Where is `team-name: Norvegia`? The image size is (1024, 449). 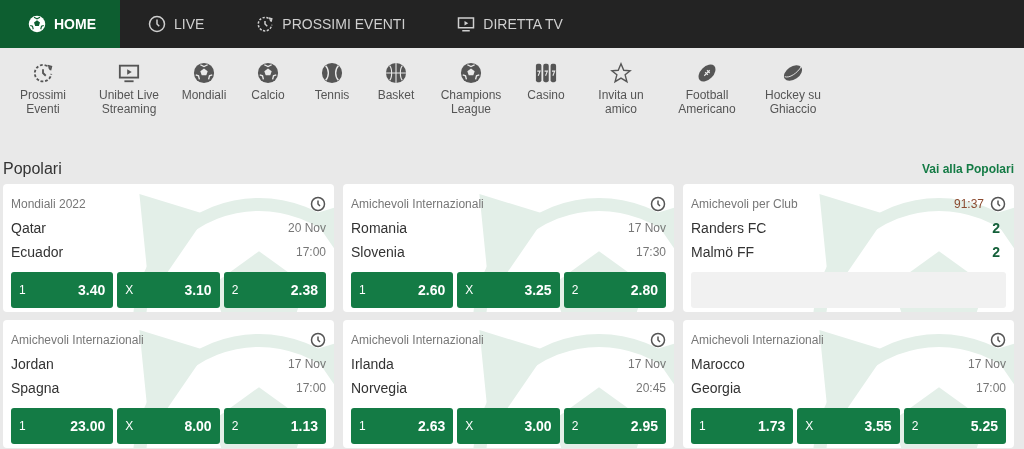
team-name: Norvegia is located at coordinates (379, 388).